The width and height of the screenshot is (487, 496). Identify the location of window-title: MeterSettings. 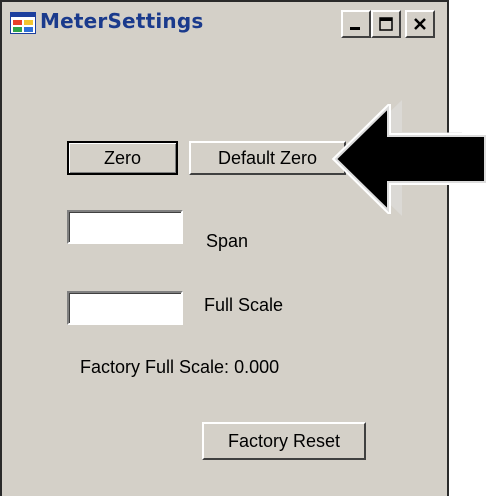
(122, 21).